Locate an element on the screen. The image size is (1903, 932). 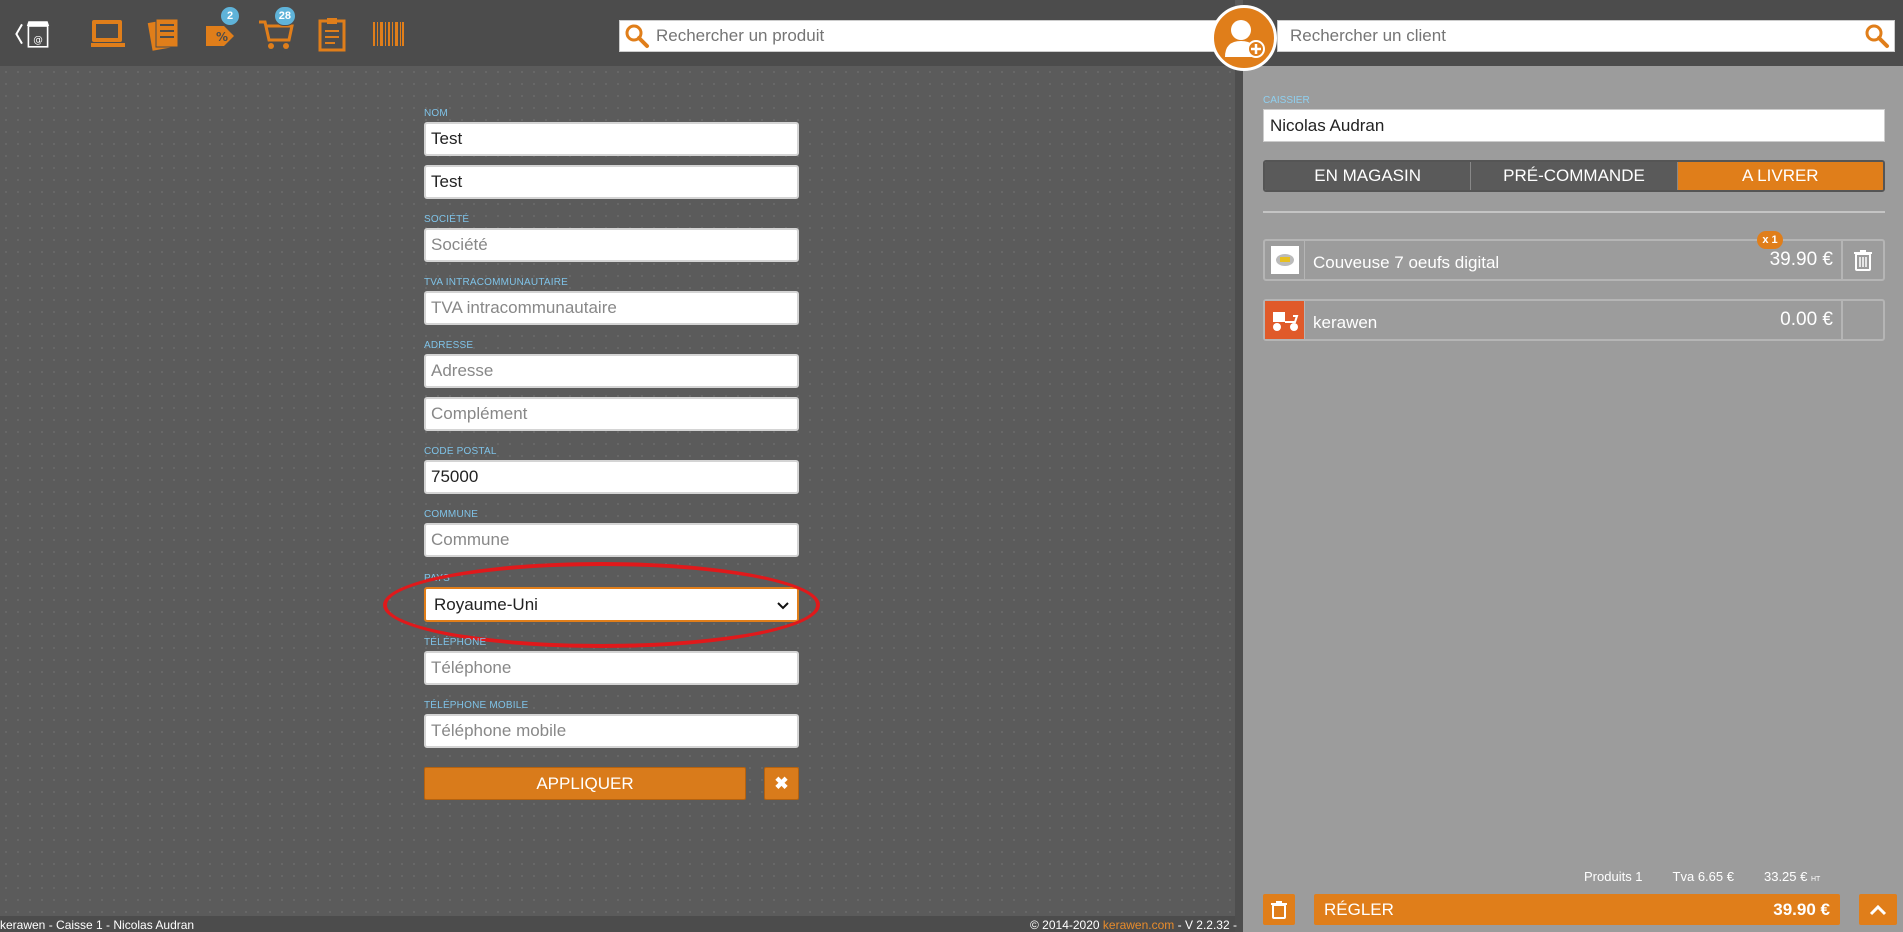
commune-input is located at coordinates (614, 540).